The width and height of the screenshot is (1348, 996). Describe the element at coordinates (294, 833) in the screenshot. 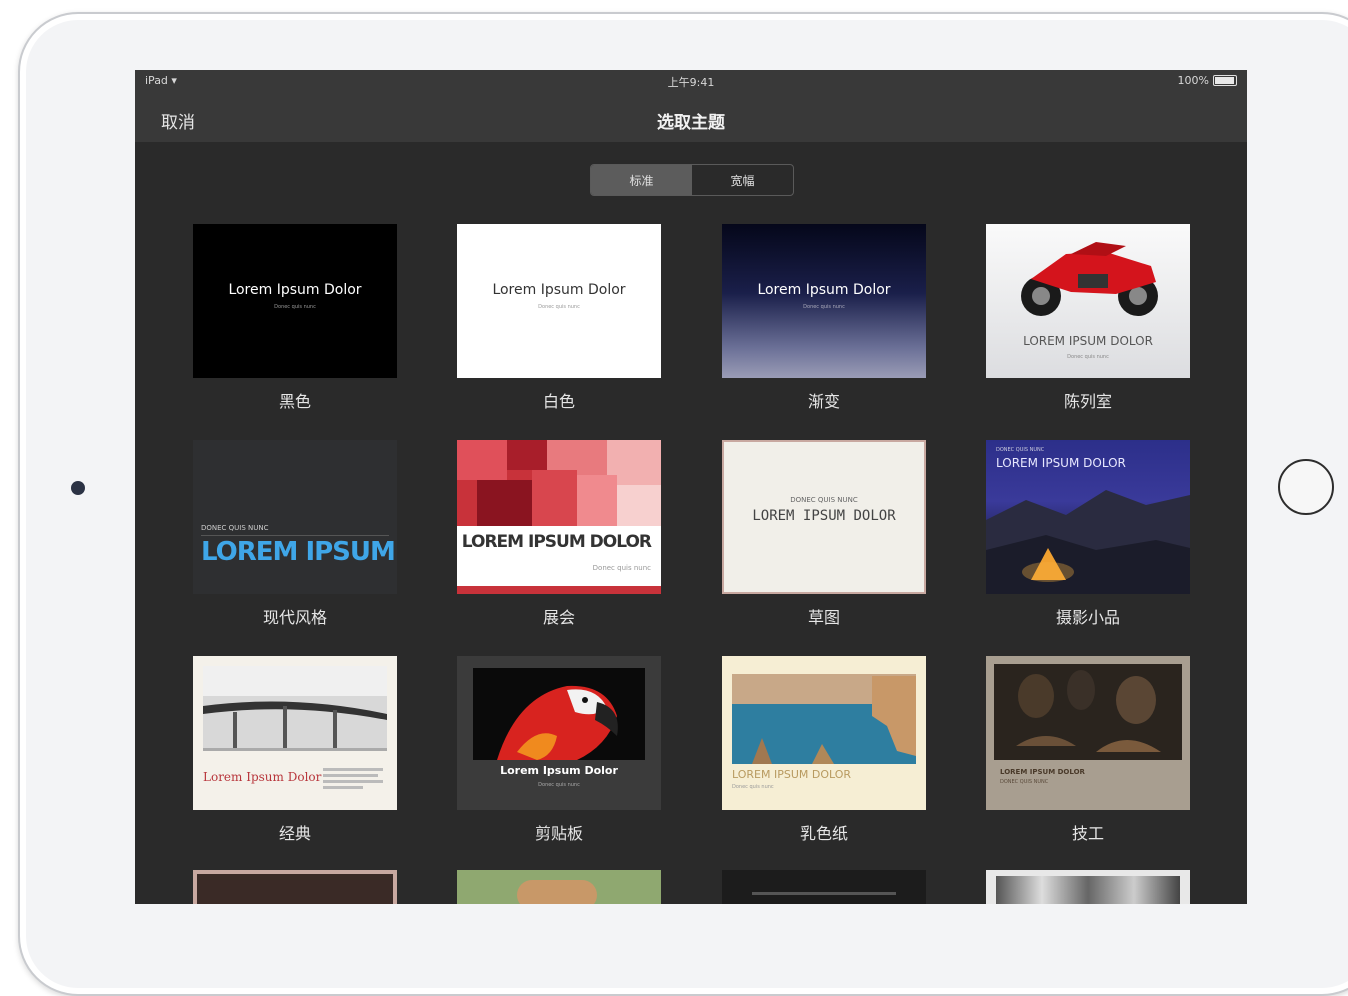

I see `theme-label: 经典` at that location.